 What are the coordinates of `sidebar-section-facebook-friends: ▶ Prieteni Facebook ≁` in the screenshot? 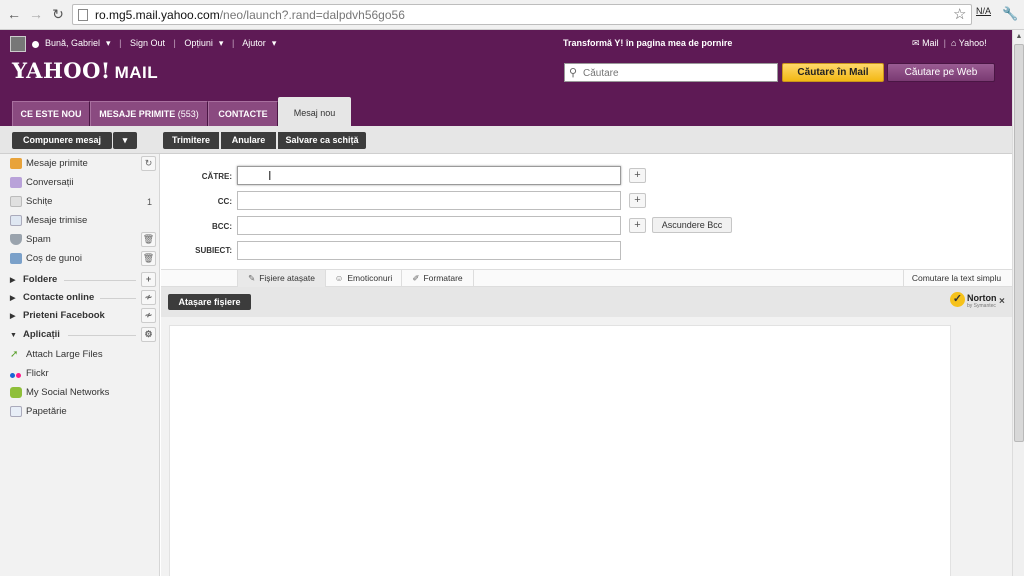 It's located at (83, 316).